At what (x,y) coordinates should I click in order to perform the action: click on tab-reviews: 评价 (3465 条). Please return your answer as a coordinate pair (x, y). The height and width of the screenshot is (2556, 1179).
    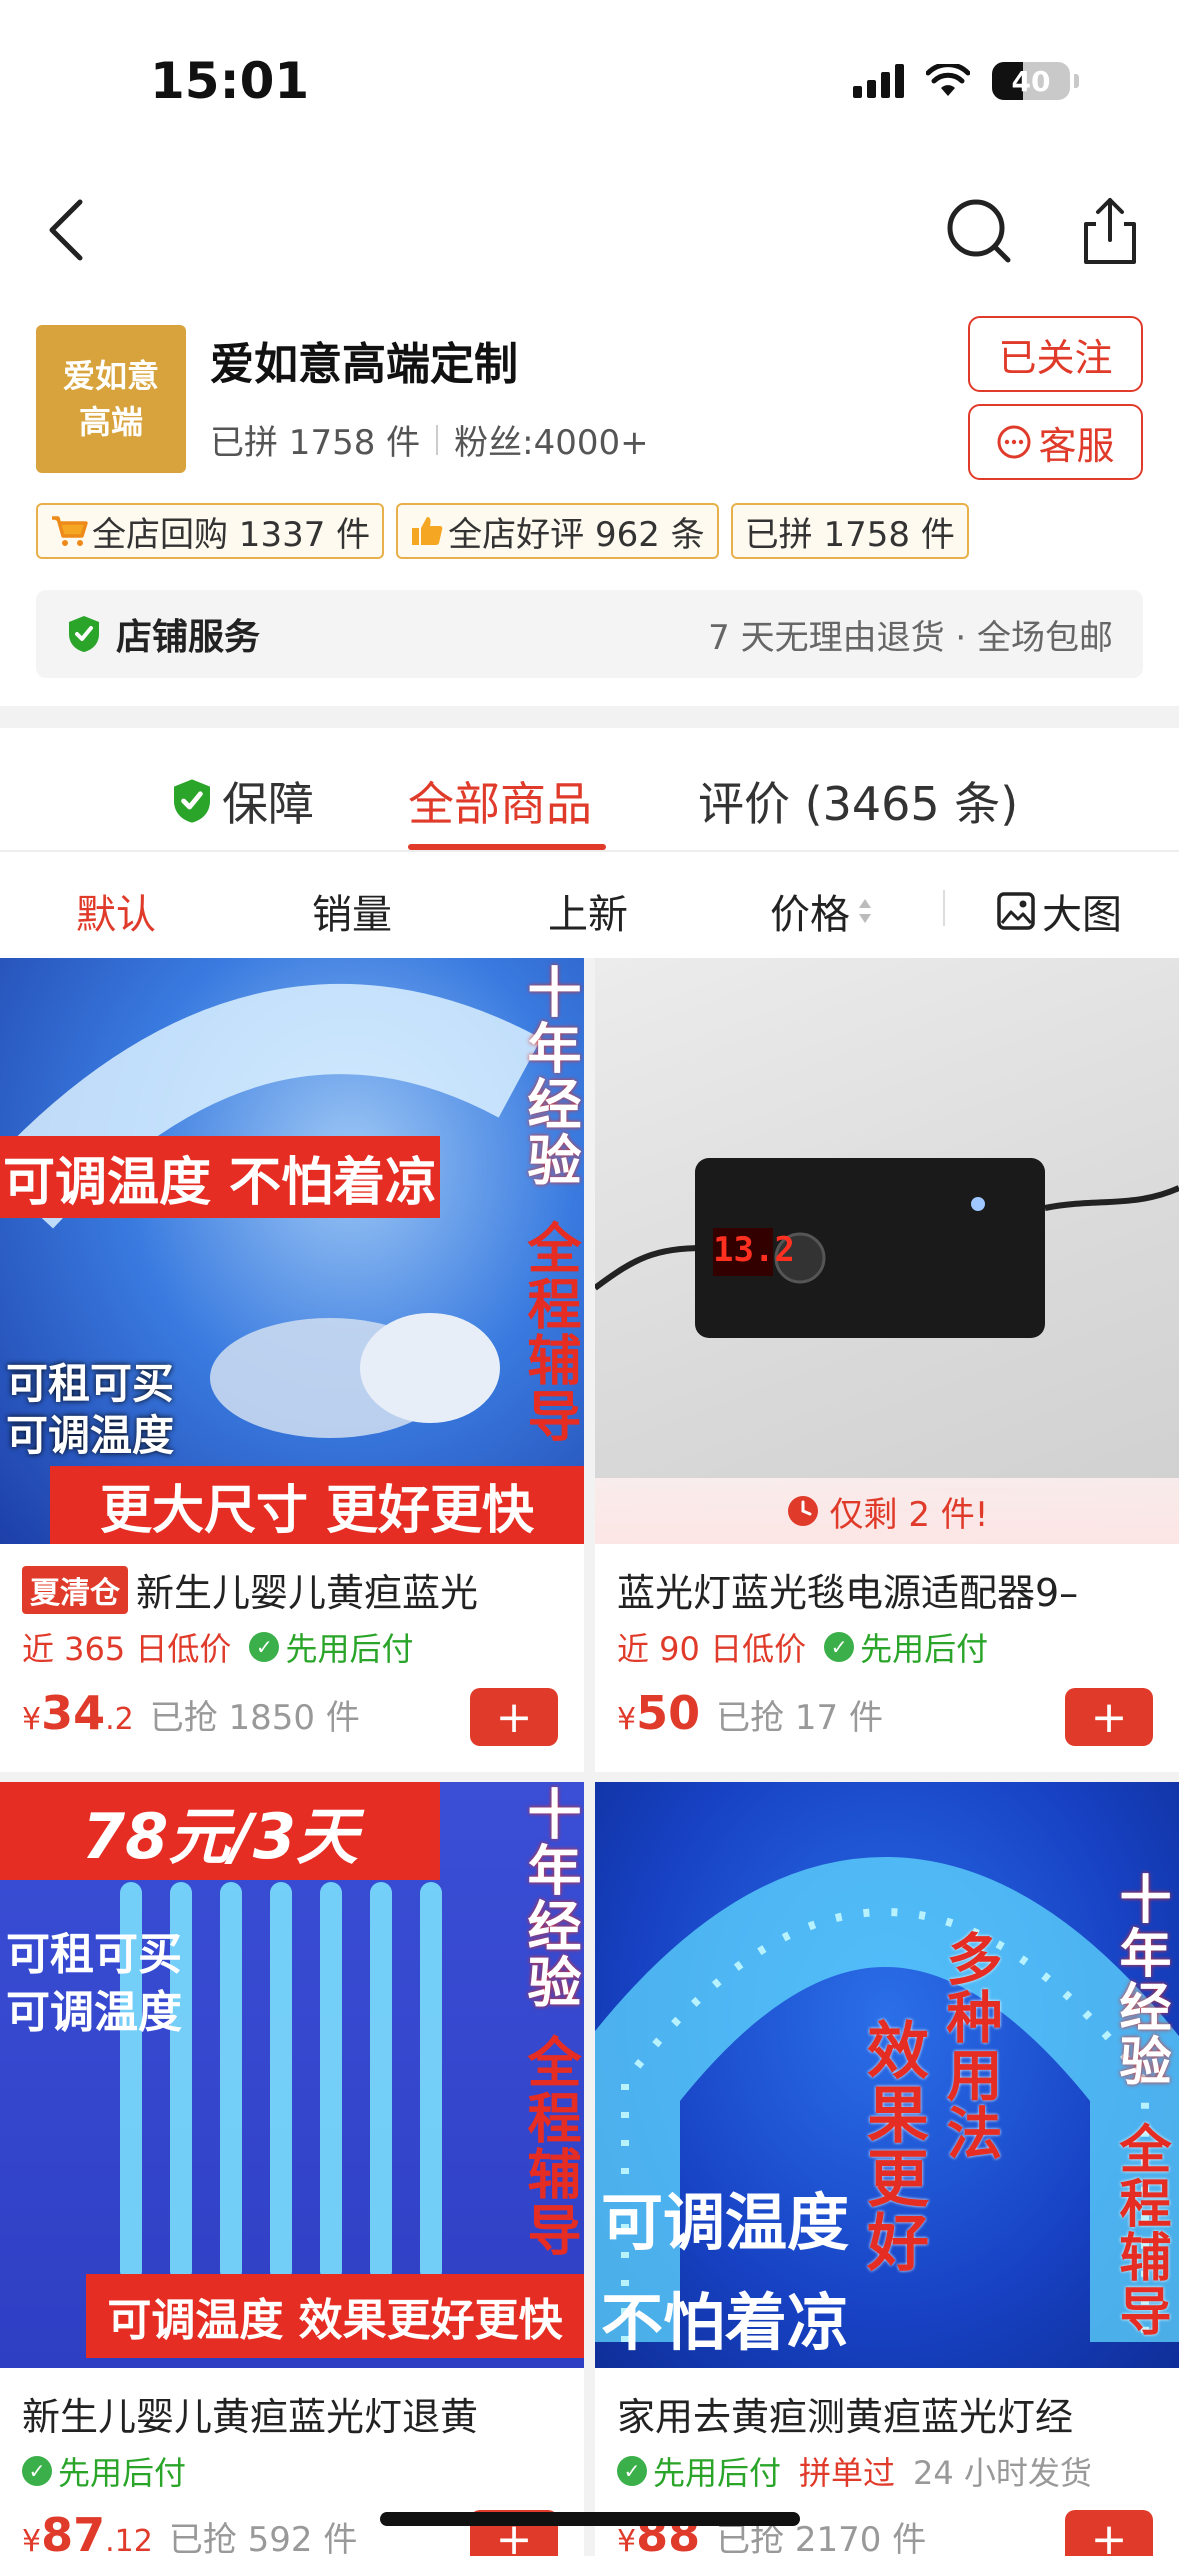
    Looking at the image, I should click on (858, 801).